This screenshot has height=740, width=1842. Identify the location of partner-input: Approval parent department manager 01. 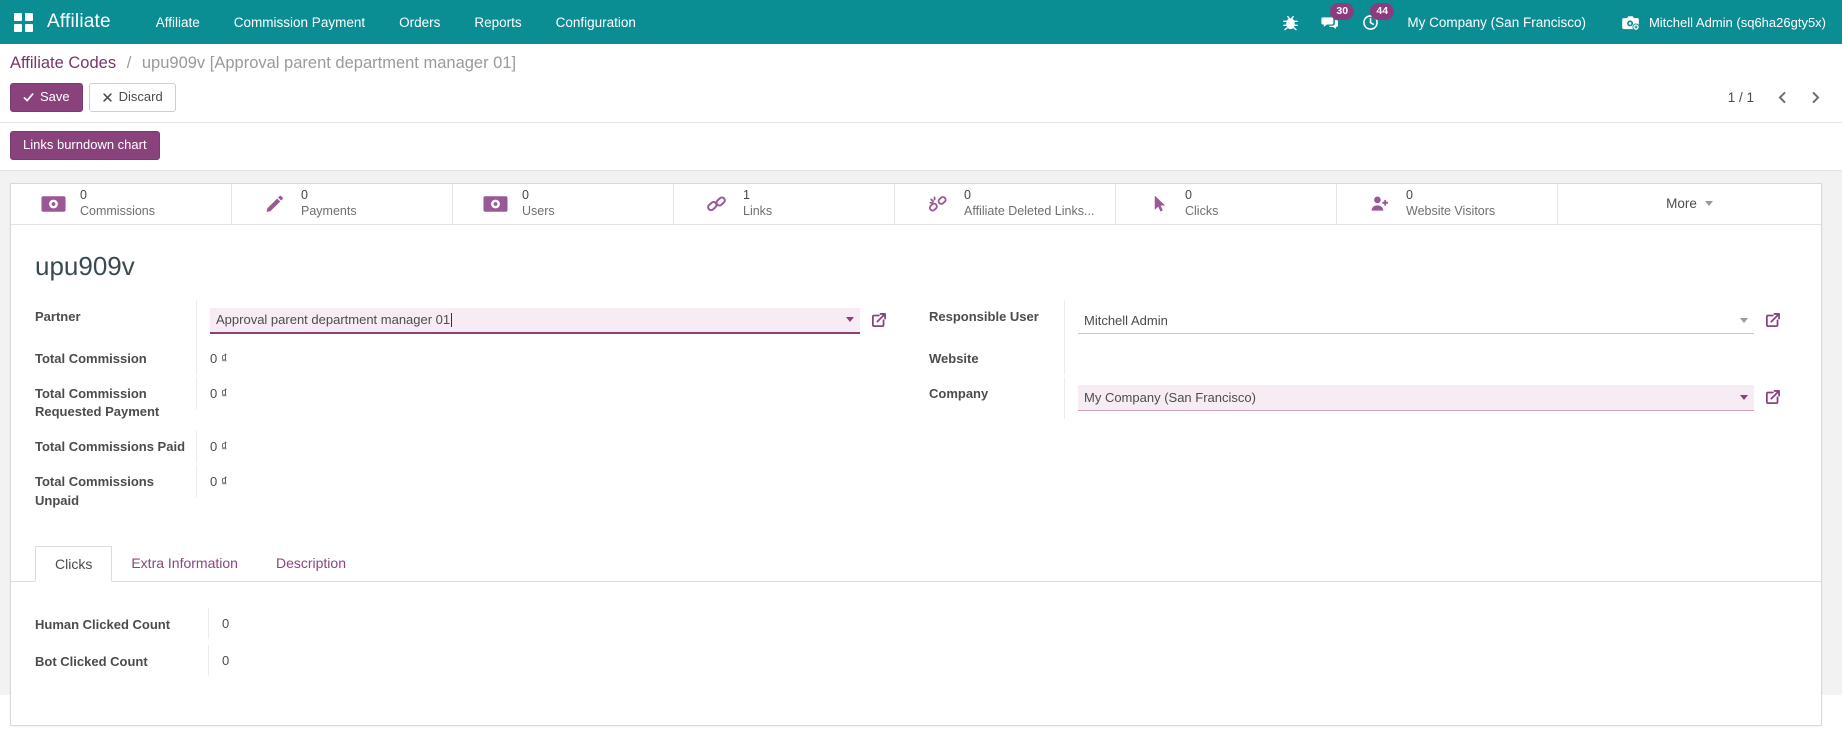
(535, 320).